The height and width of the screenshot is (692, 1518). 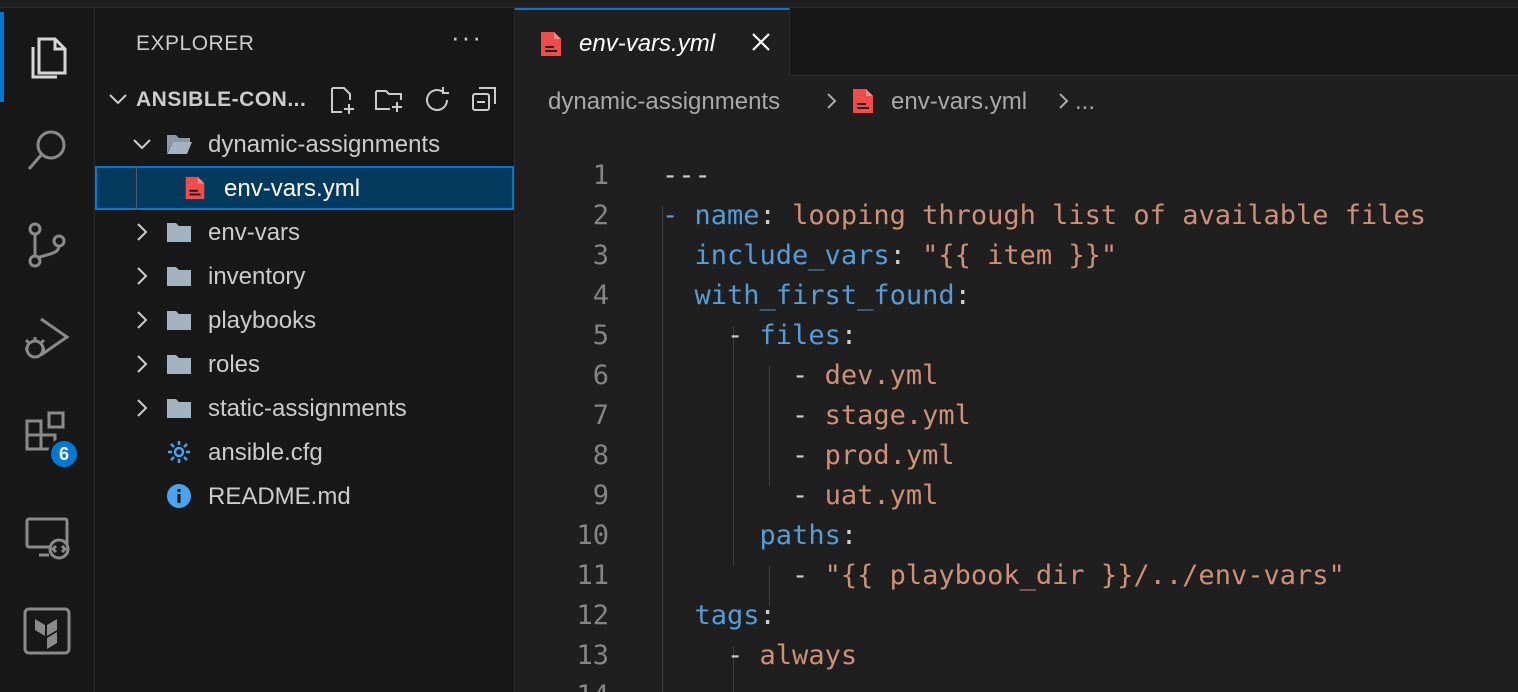 What do you see at coordinates (652, 42) in the screenshot?
I see `tab-env-vars-yml: env-vars.yml` at bounding box center [652, 42].